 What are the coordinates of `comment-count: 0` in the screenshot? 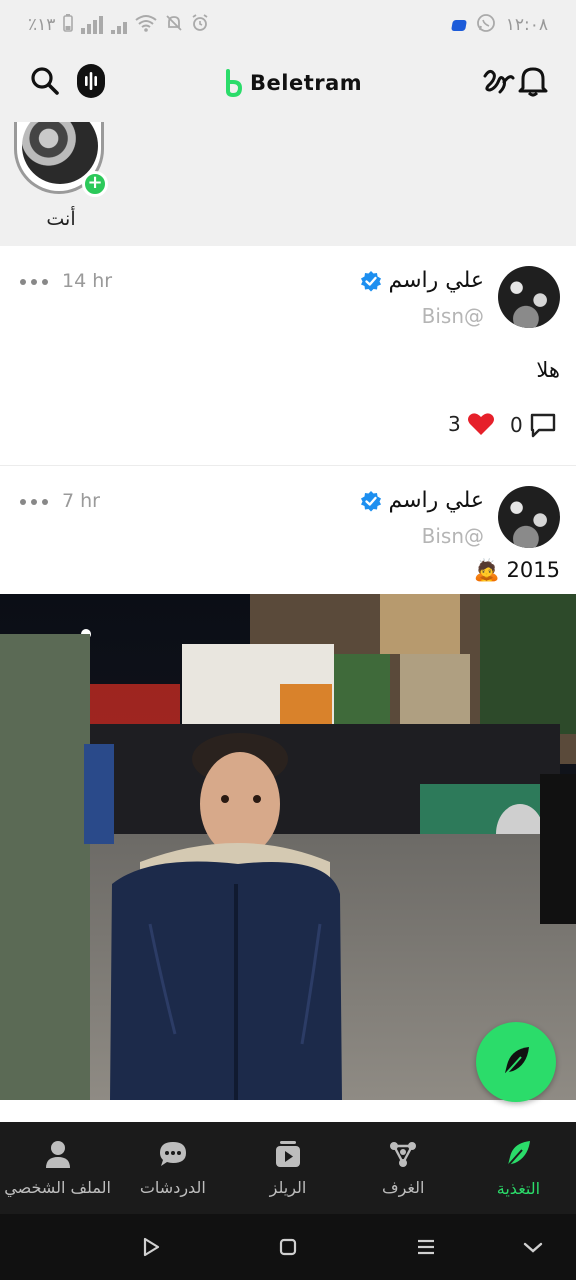 It's located at (516, 425).